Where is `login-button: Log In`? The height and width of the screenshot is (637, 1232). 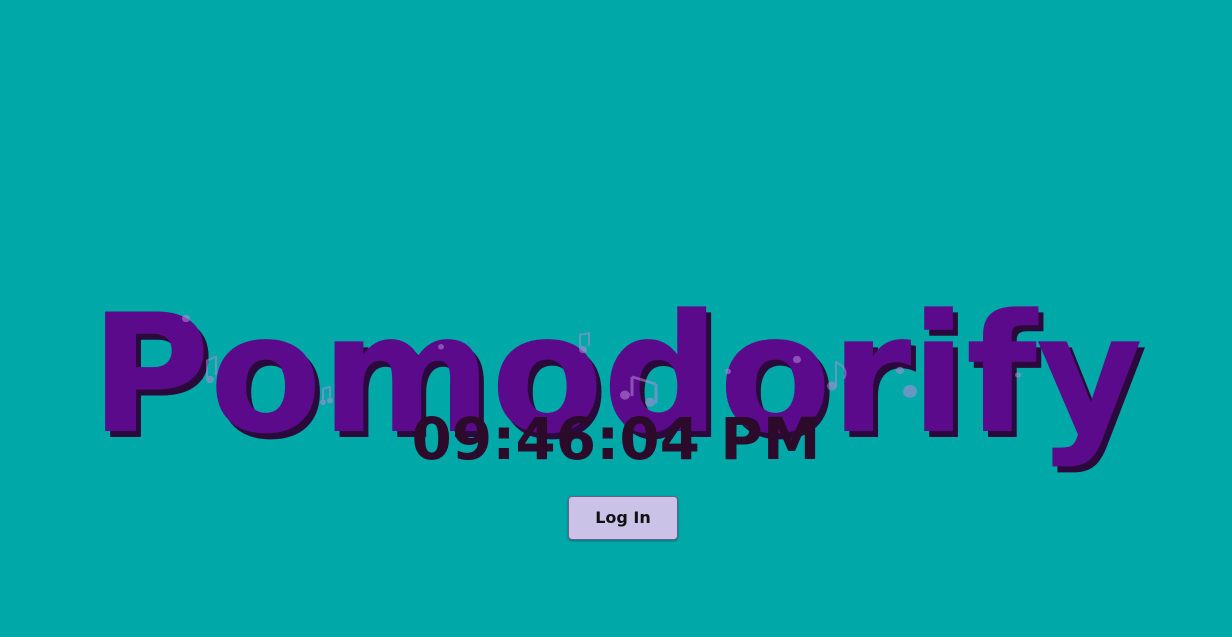
login-button: Log In is located at coordinates (623, 518).